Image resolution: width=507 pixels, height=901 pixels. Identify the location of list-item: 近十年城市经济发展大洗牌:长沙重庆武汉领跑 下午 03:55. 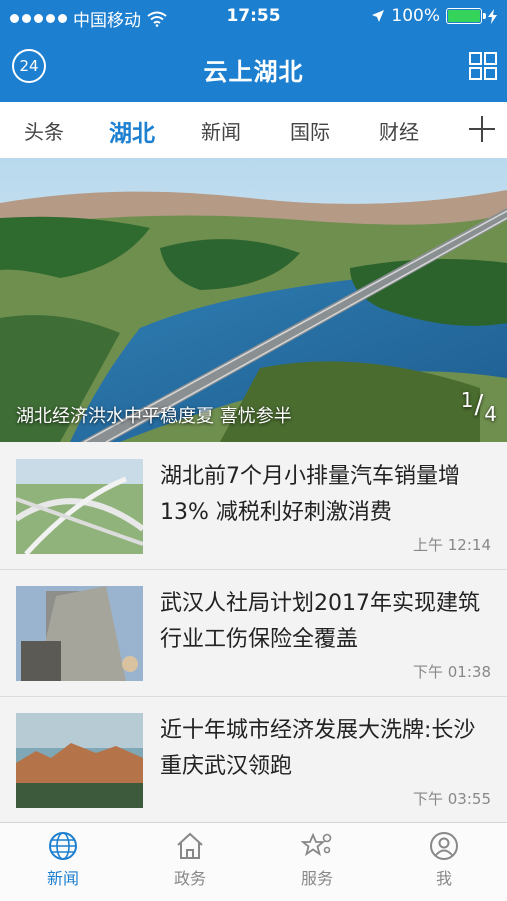
(253, 760).